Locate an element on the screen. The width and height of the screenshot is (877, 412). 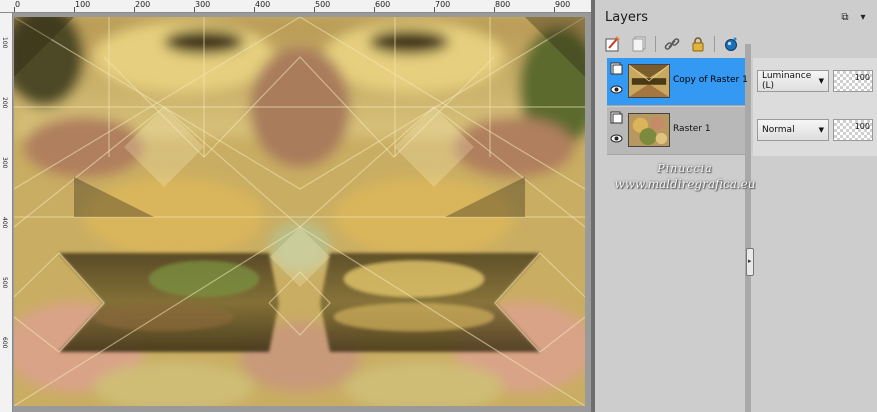
watermark-text: Pinuccia www.maldiregrafica.eu is located at coordinates (685, 176).